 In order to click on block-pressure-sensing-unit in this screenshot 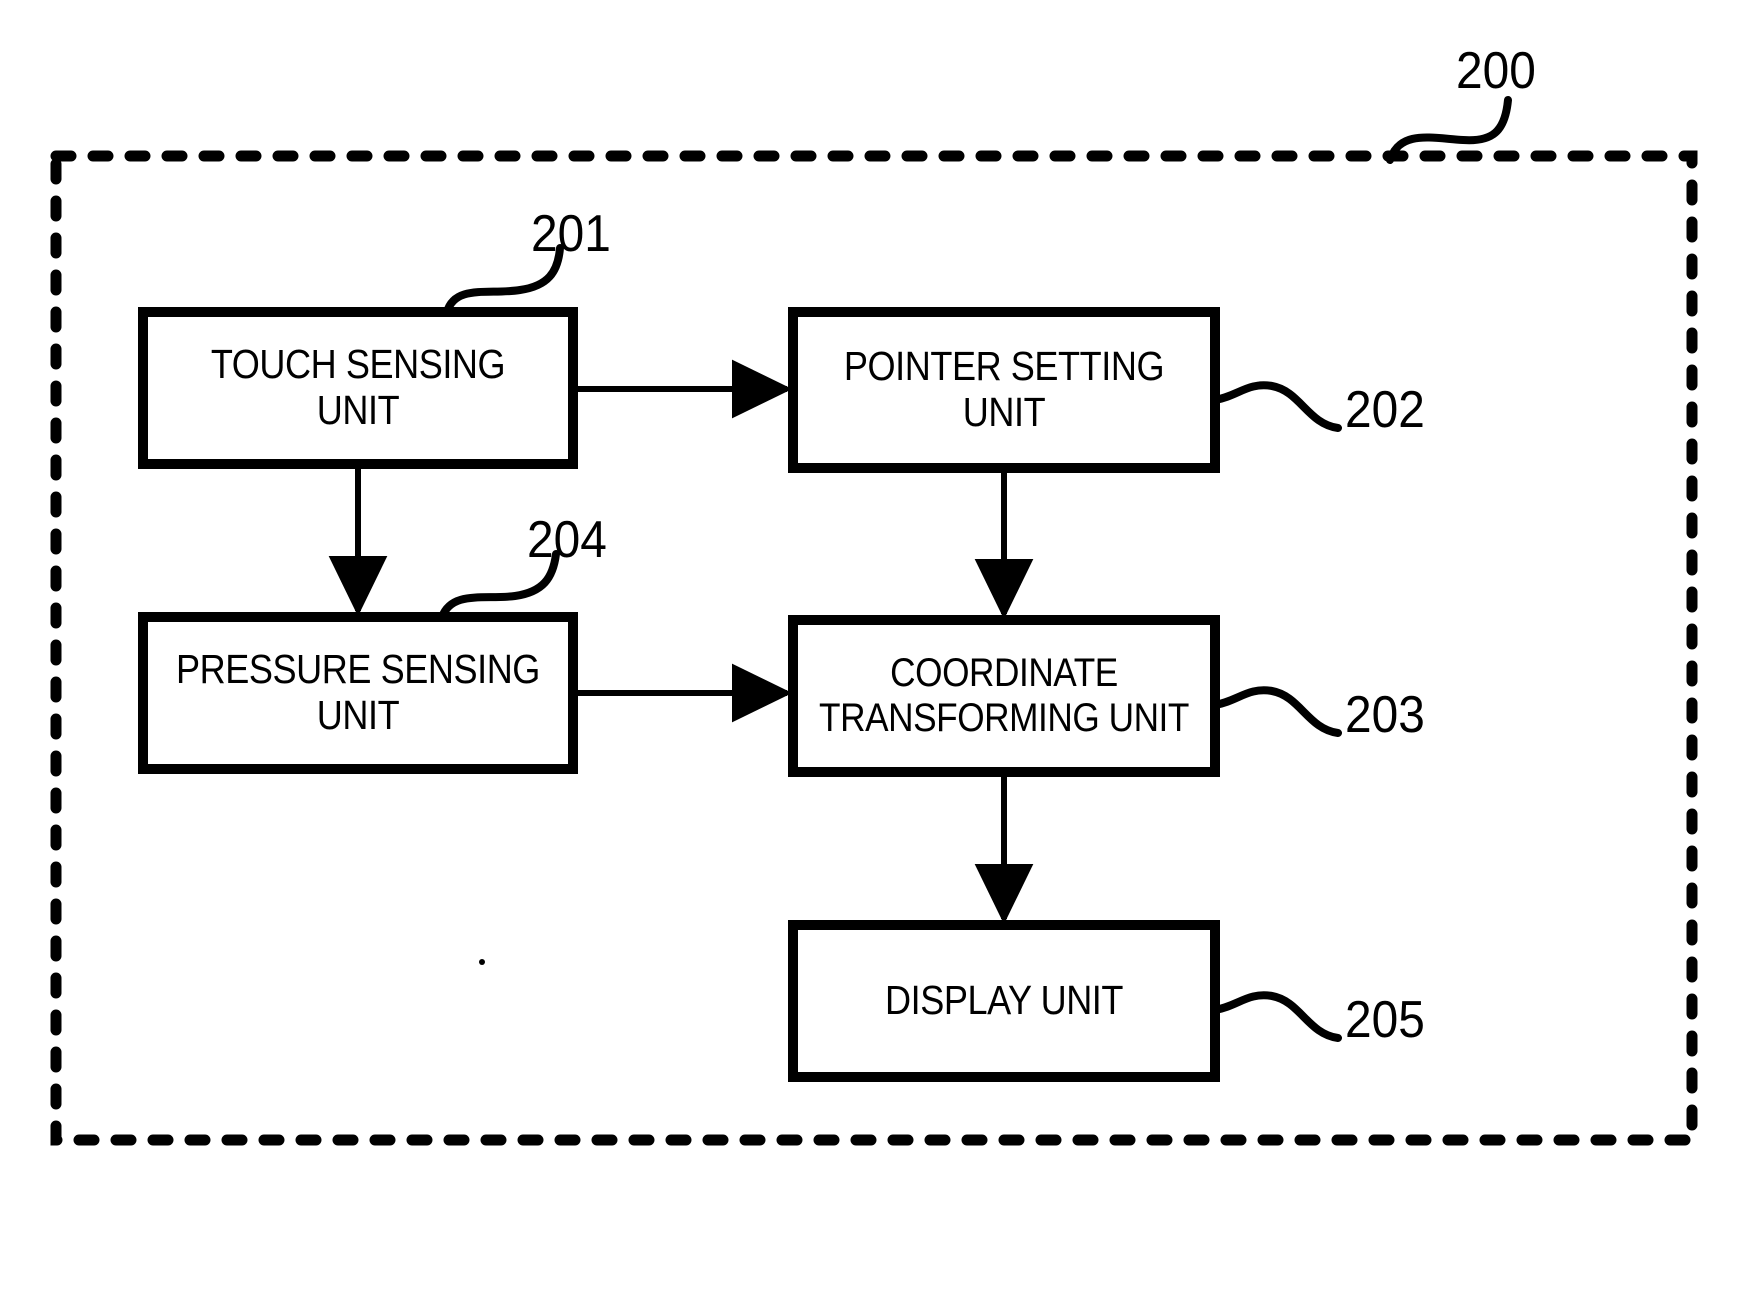, I will do `click(358, 693)`.